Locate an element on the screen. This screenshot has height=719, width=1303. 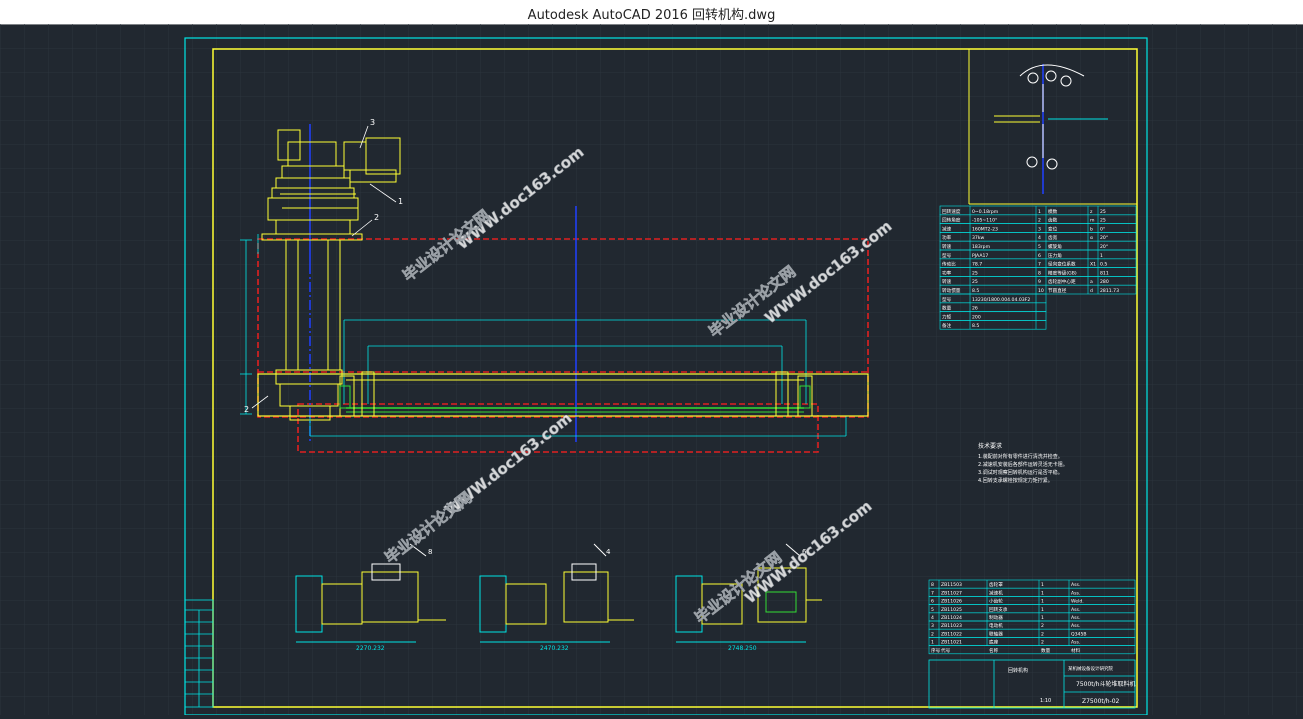
params-cell: 0~0.18rpm is located at coordinates (985, 212).